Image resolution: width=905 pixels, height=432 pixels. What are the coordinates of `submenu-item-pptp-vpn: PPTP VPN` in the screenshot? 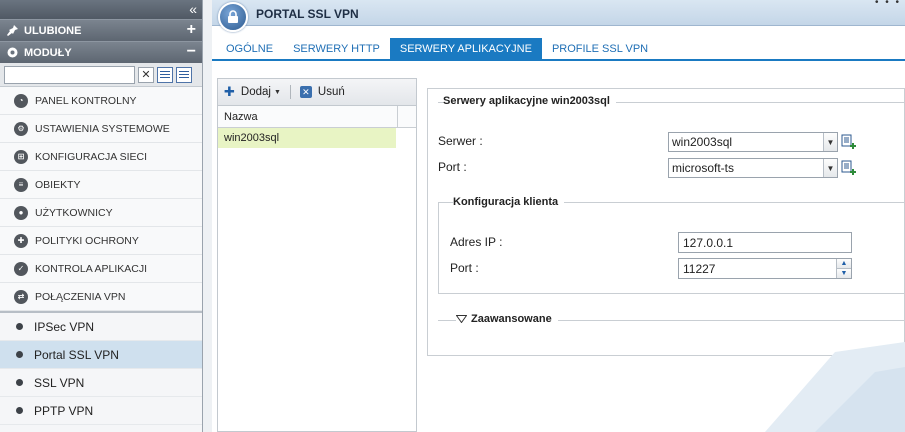 It's located at (101, 411).